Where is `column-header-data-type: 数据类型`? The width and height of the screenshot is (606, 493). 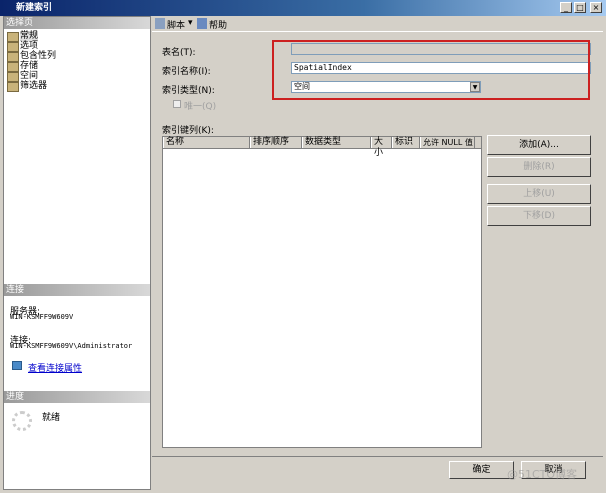 column-header-data-type: 数据类型 is located at coordinates (336, 142).